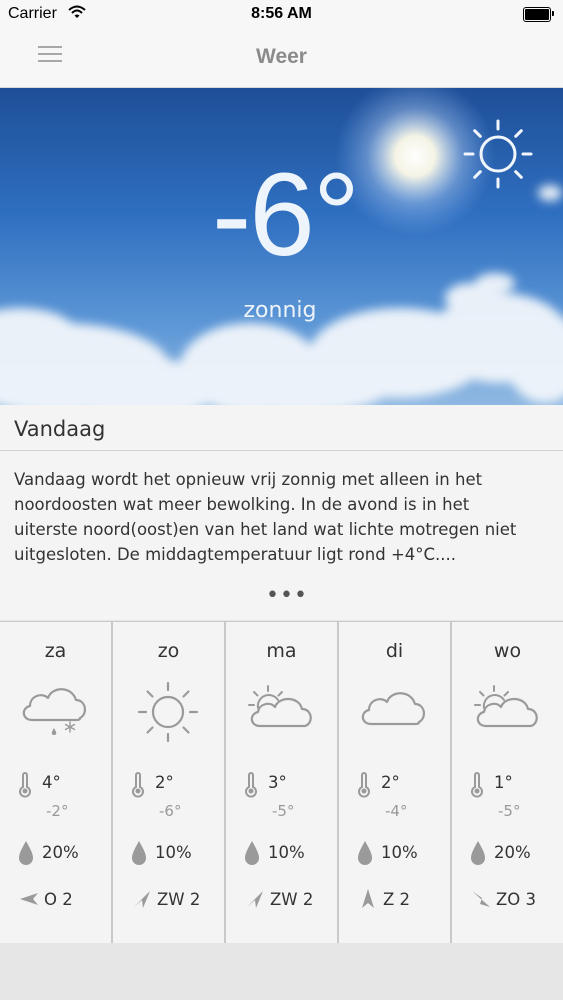 This screenshot has width=563, height=1000. I want to click on day-column: wo 1° -5° 20% ZO 3, so click(507, 783).